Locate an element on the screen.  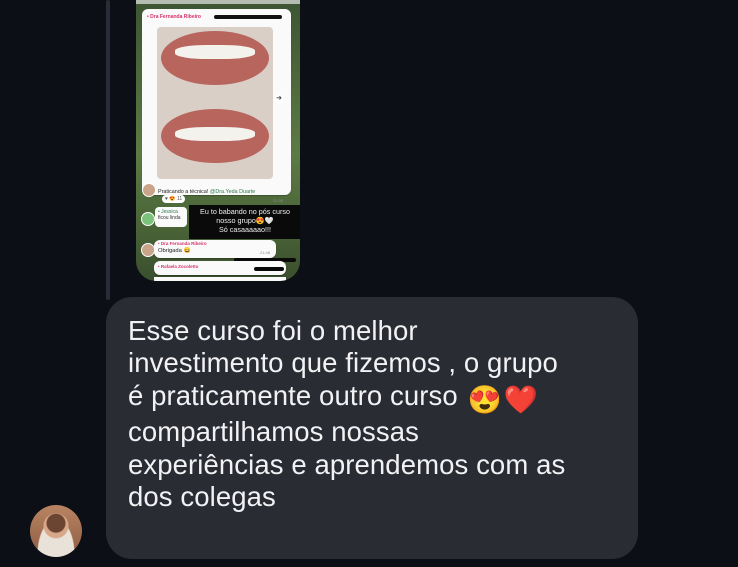
smile-before-image is located at coordinates (215, 58).